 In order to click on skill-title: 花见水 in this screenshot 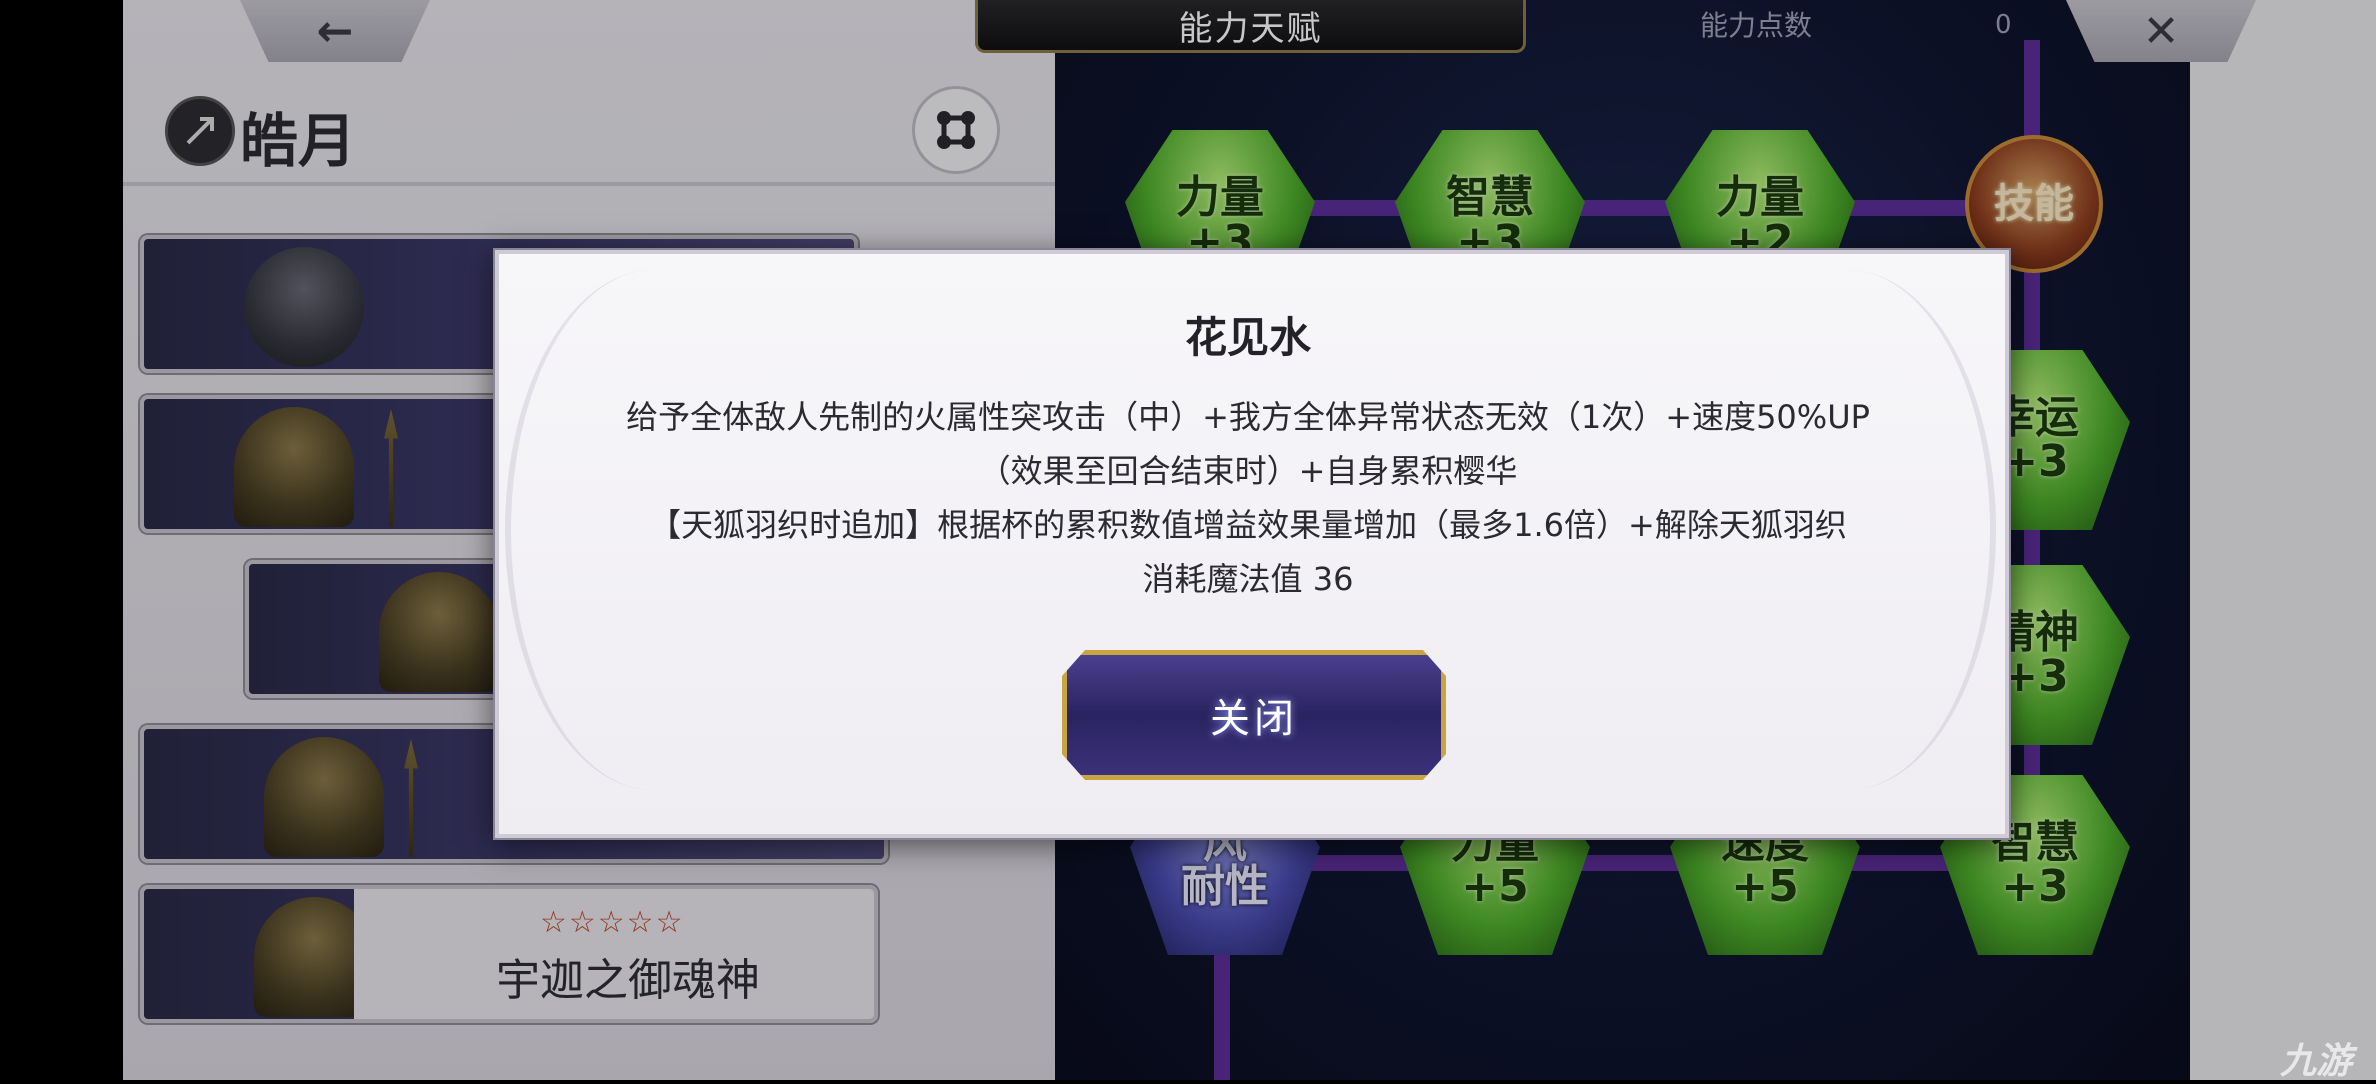, I will do `click(1247, 337)`.